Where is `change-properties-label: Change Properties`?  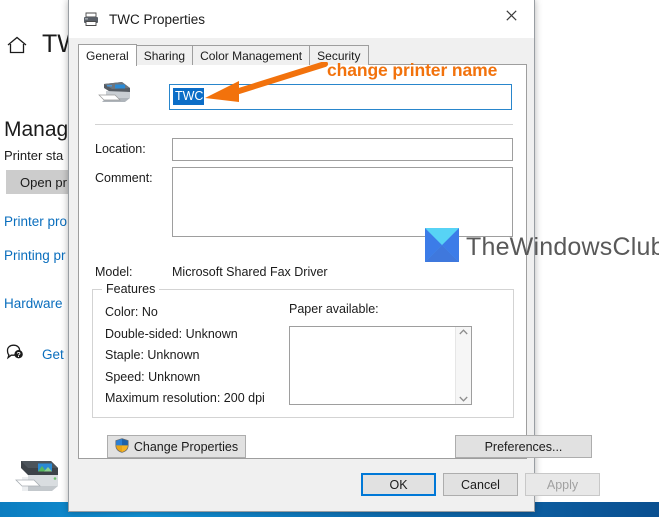 change-properties-label: Change Properties is located at coordinates (186, 446).